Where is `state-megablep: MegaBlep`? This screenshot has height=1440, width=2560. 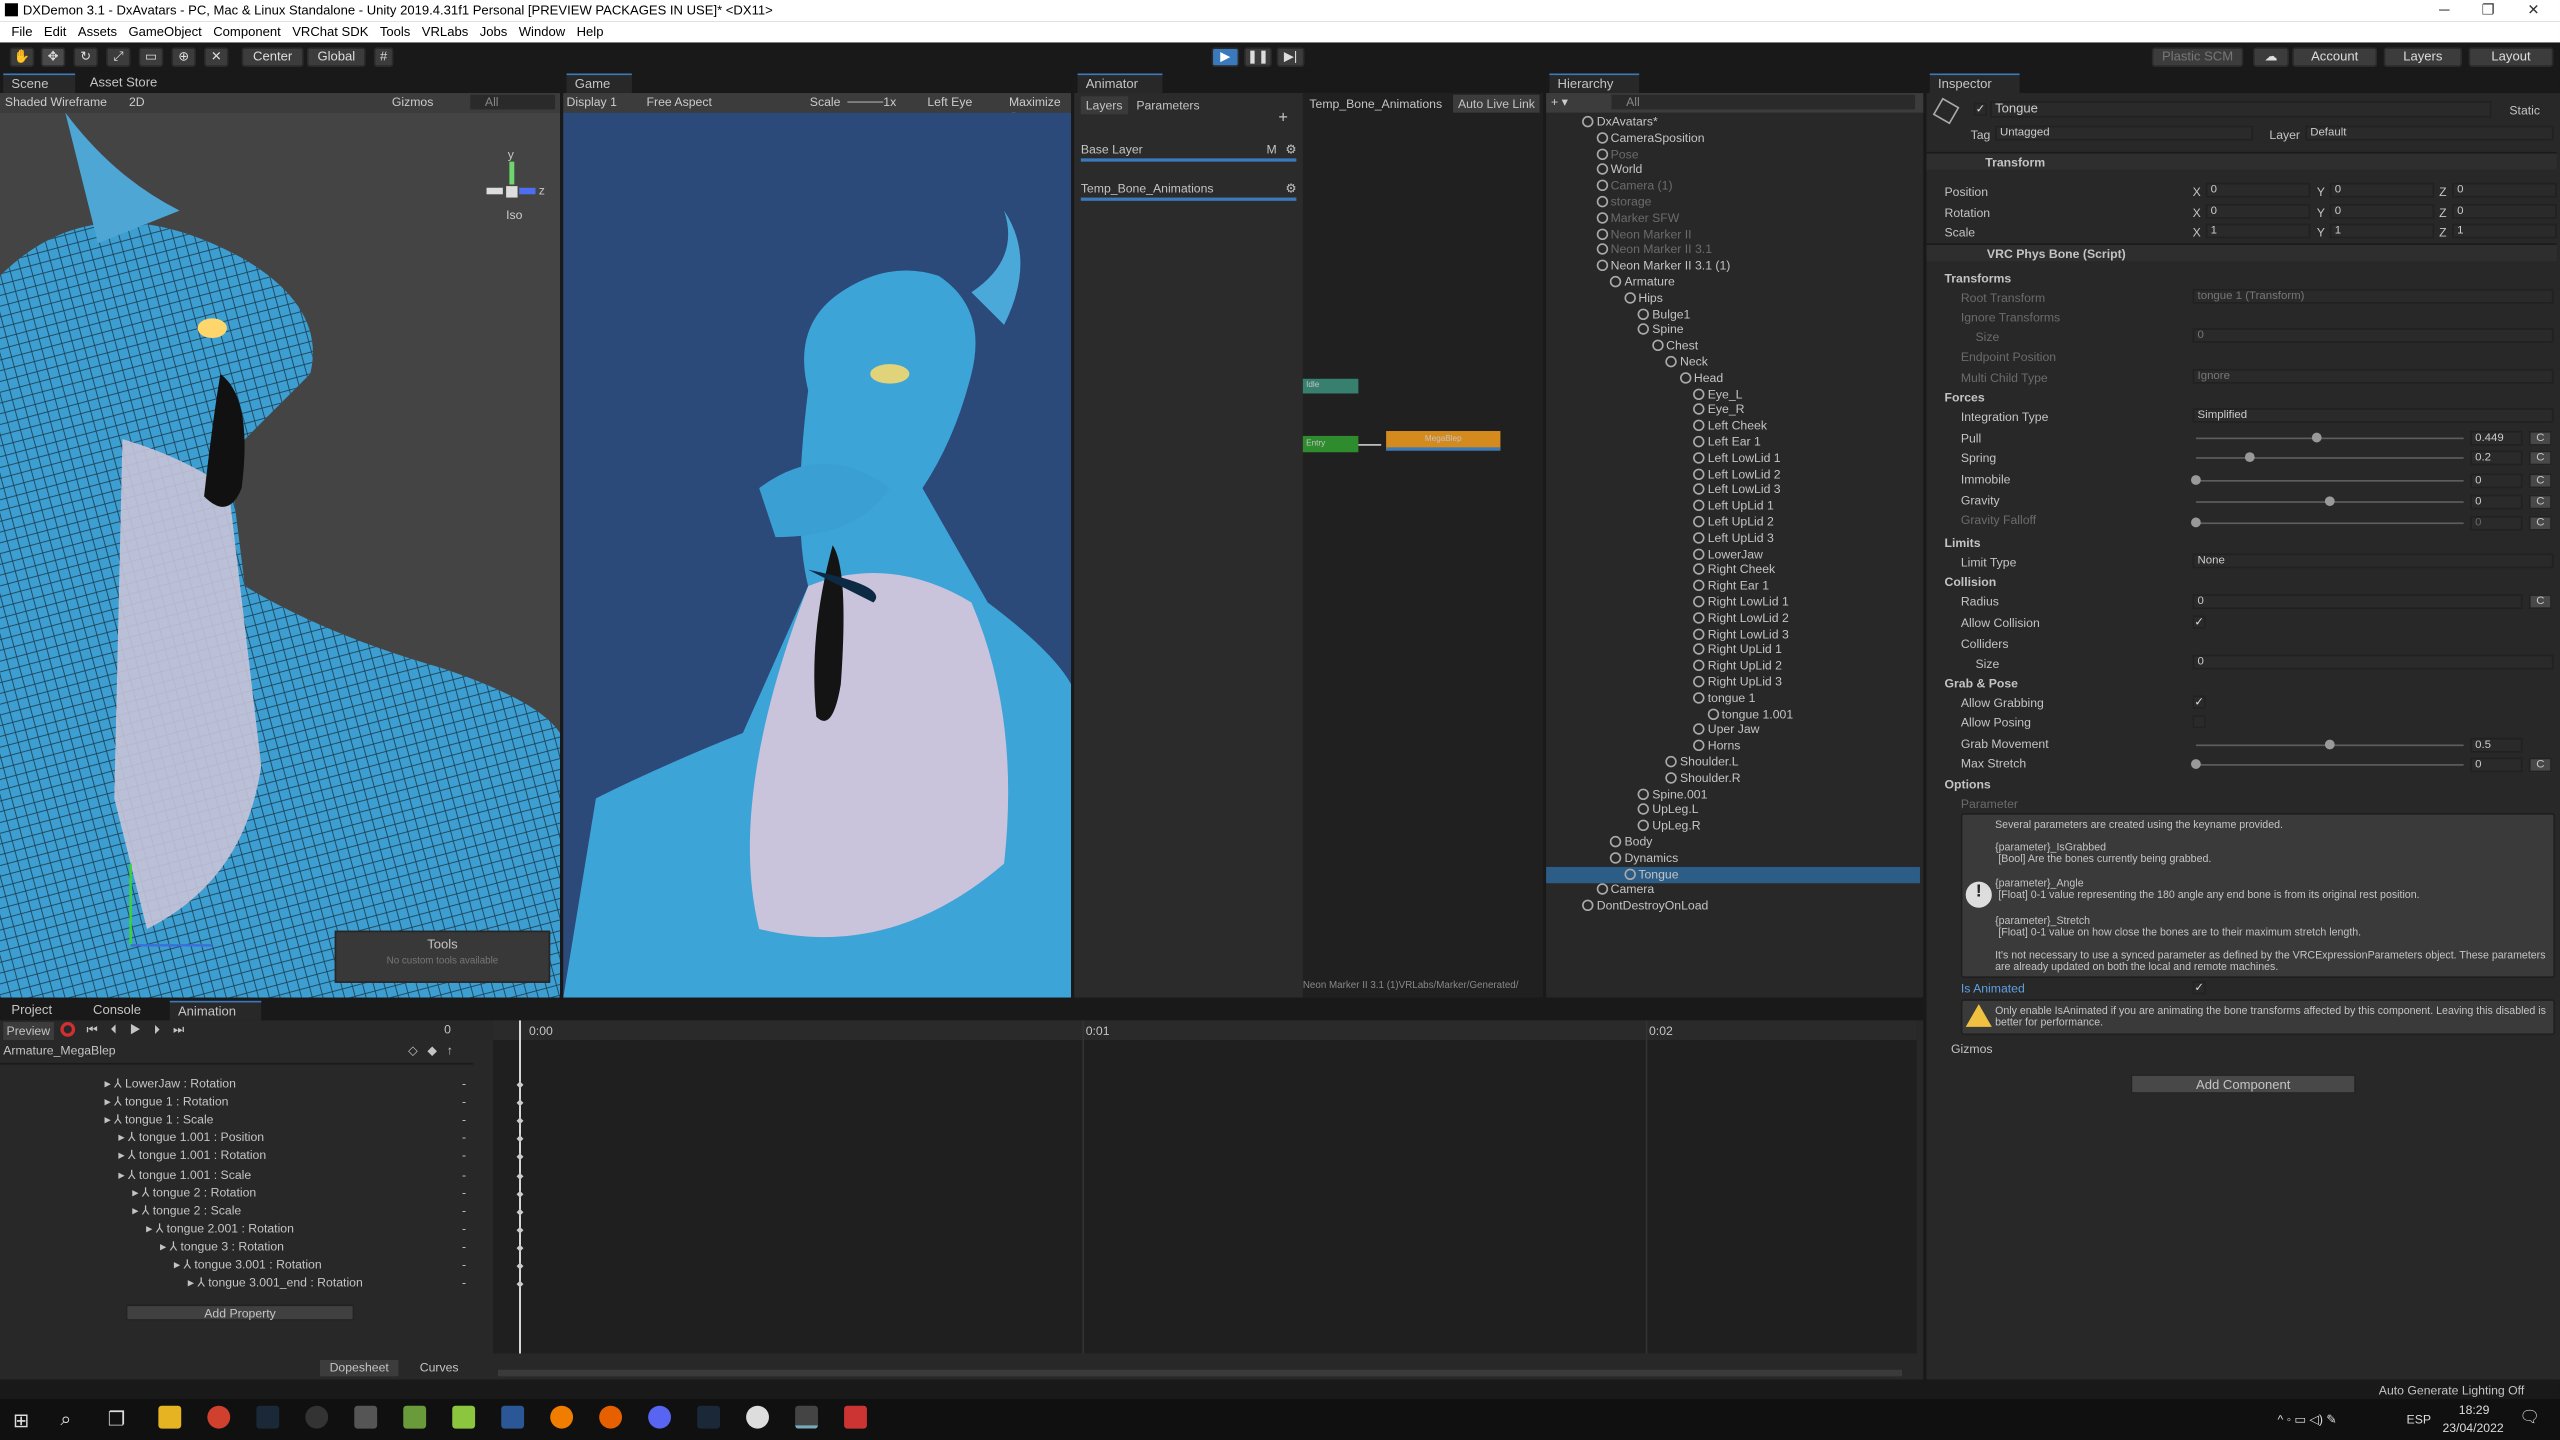 state-megablep: MegaBlep is located at coordinates (1443, 441).